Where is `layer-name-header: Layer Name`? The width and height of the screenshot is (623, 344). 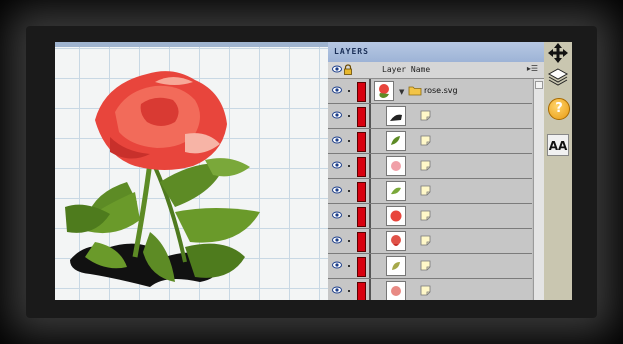 layer-name-header: Layer Name is located at coordinates (406, 69).